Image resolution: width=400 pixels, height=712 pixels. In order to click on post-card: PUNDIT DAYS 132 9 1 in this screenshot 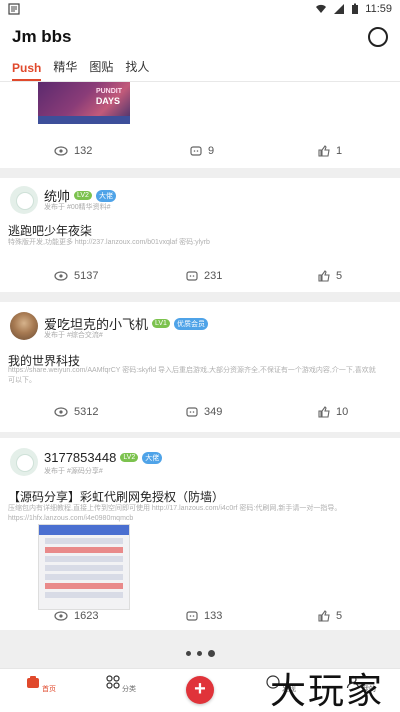, I will do `click(200, 125)`.